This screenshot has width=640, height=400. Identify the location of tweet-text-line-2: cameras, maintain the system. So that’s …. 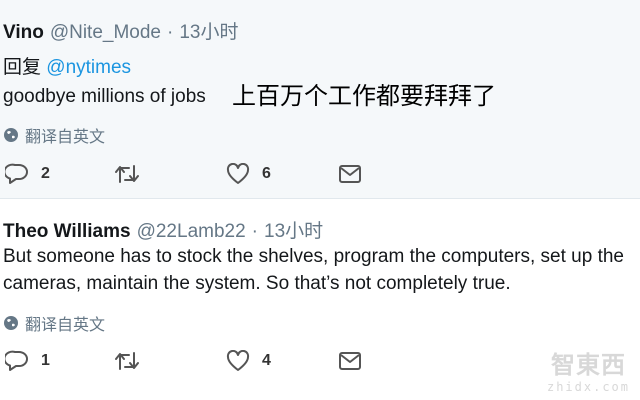
(257, 283).